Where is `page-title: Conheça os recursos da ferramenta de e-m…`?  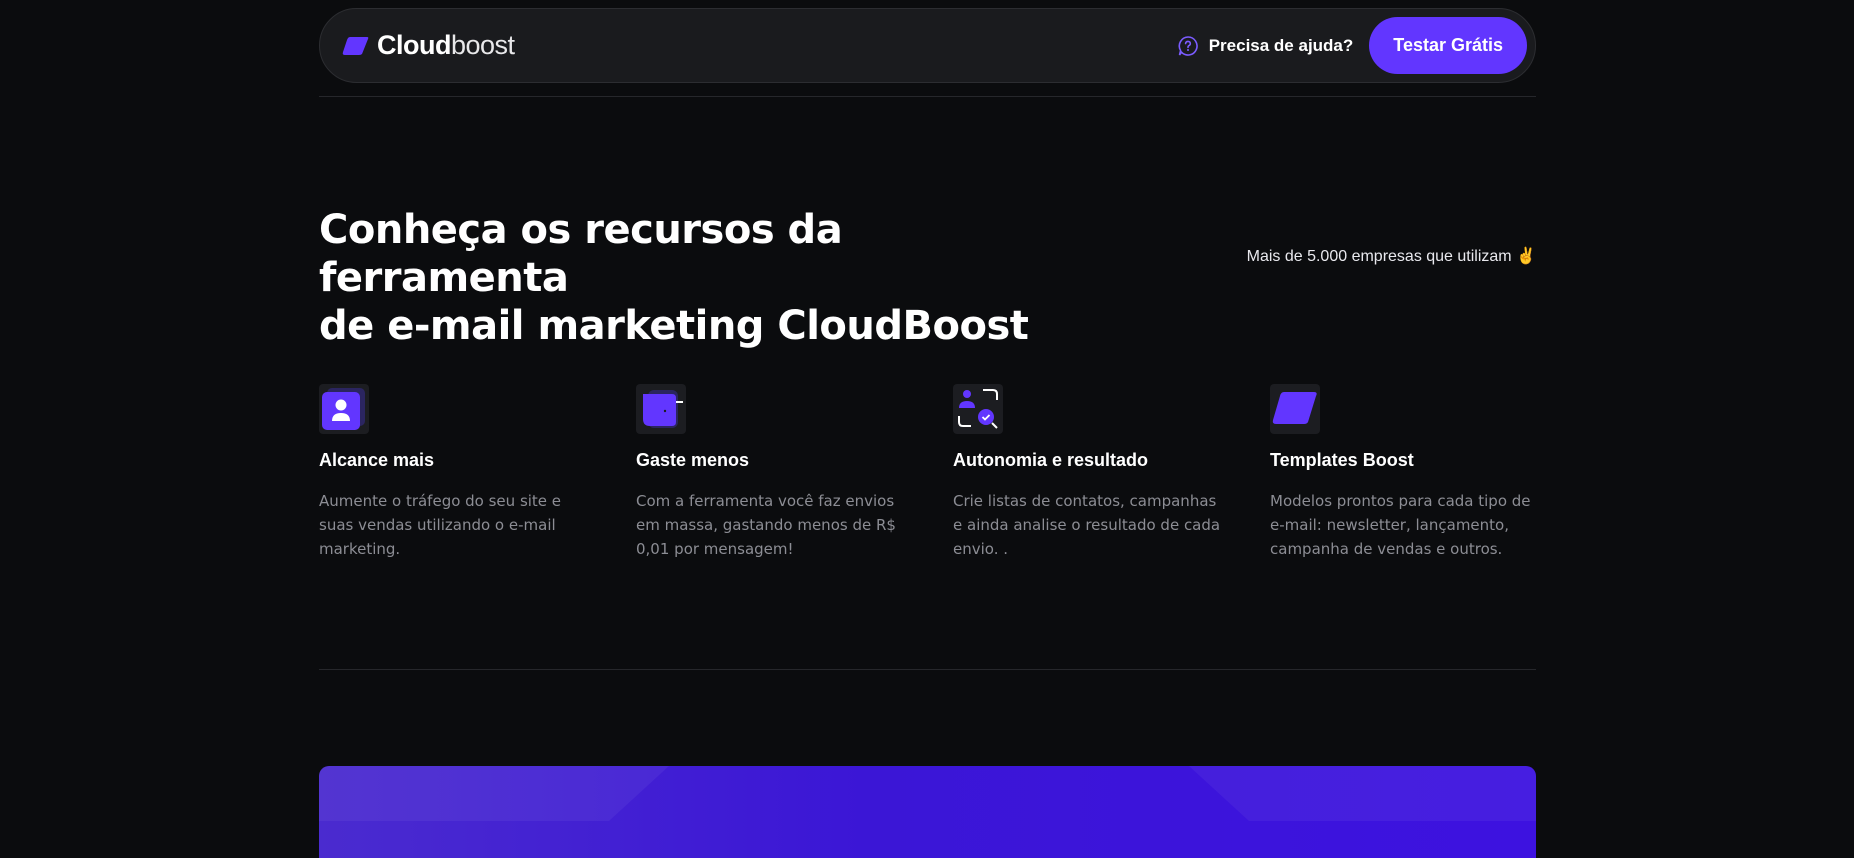 page-title: Conheça os recursos da ferramenta de e-m… is located at coordinates (699, 278).